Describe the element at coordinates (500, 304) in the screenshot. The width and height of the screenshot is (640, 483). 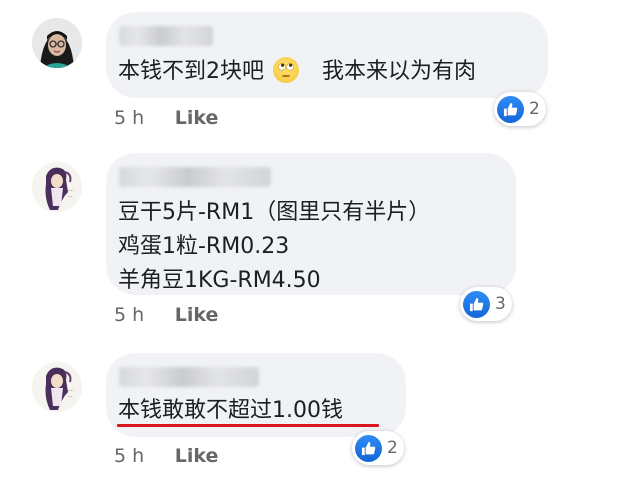
I see `reaction-count: 3` at that location.